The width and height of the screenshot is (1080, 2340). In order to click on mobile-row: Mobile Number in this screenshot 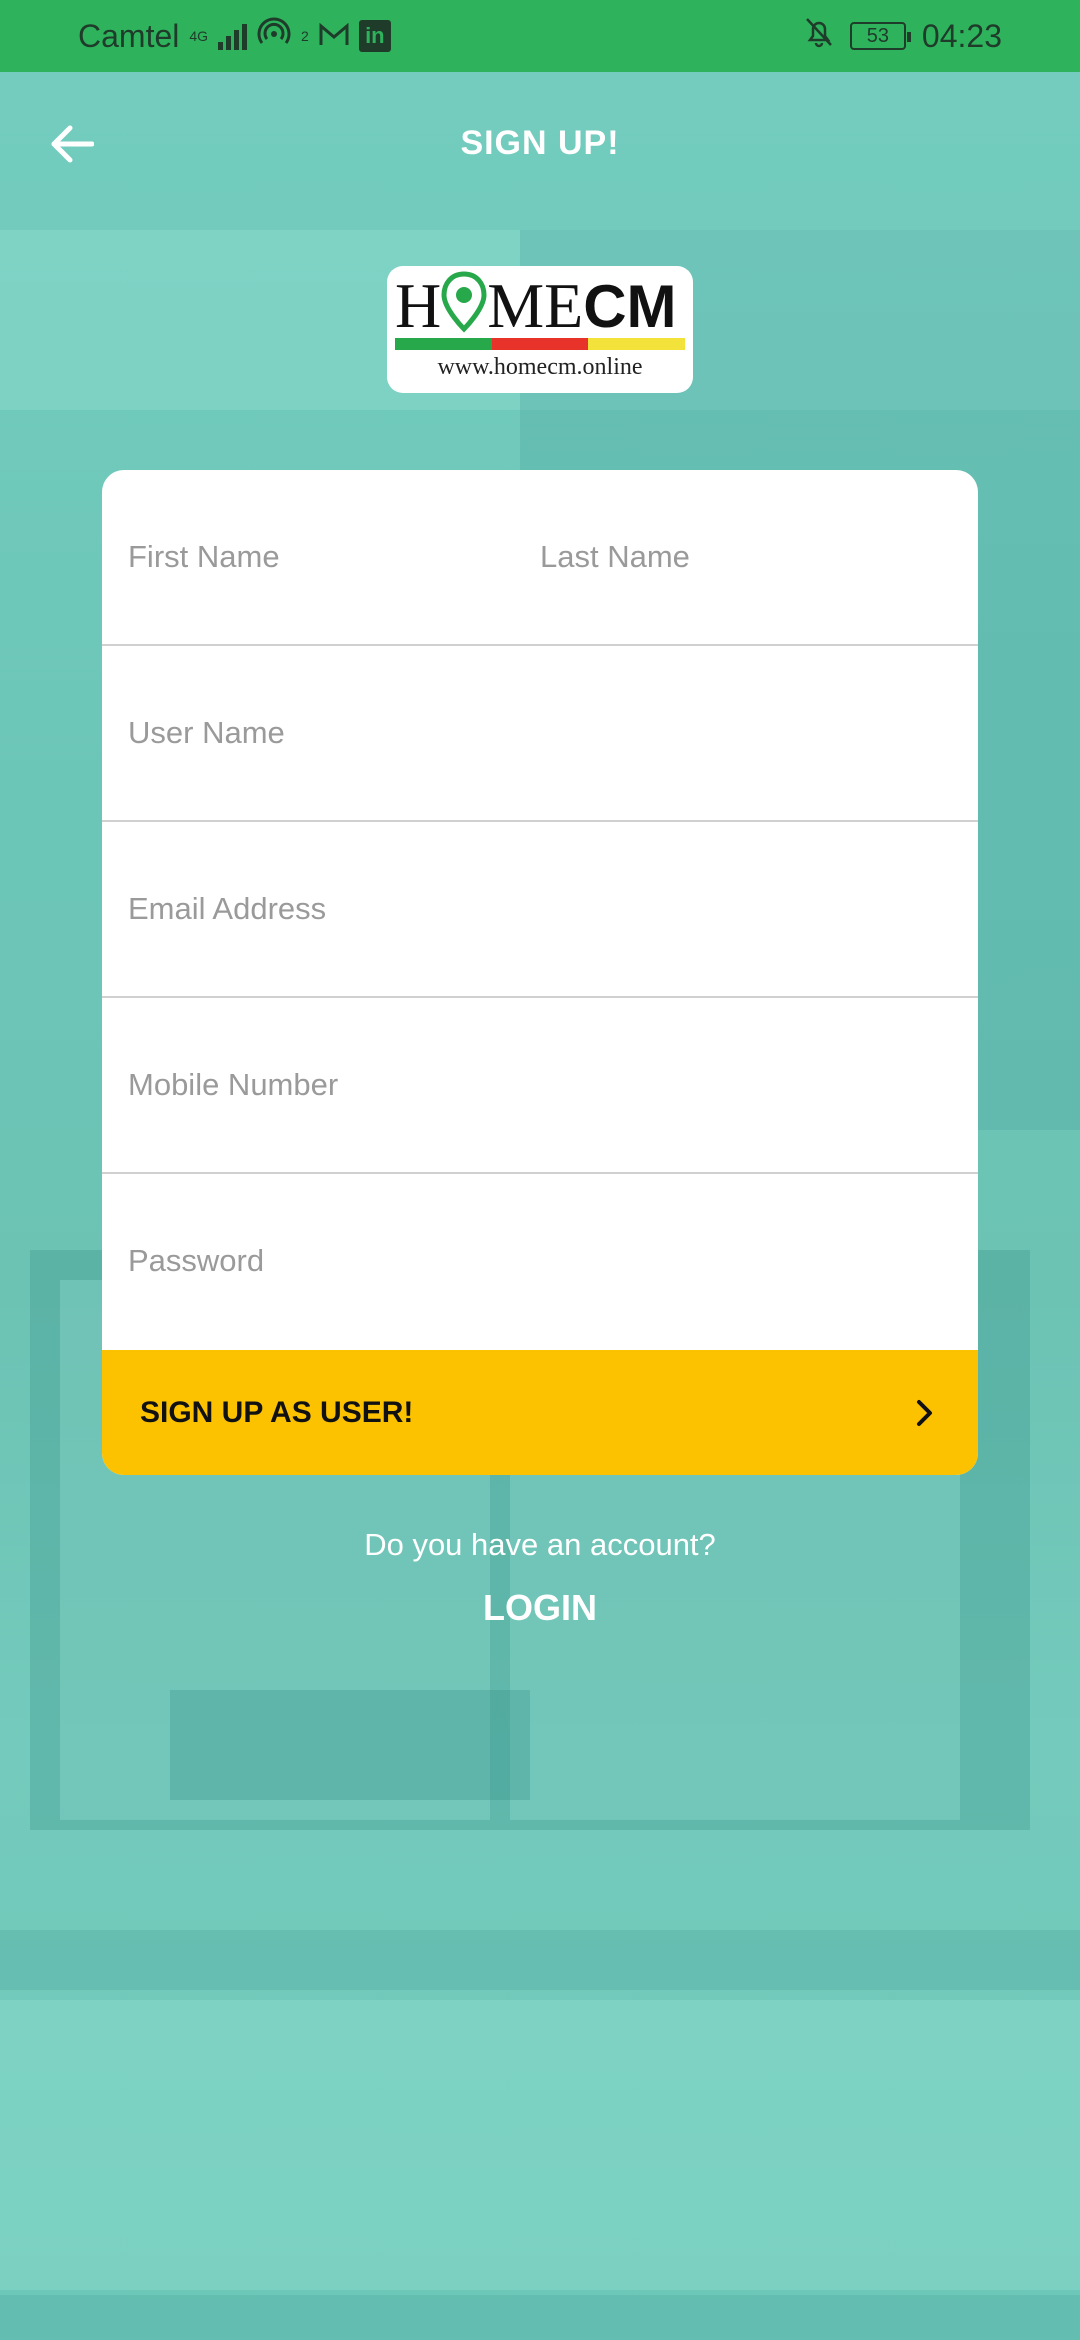, I will do `click(540, 1086)`.